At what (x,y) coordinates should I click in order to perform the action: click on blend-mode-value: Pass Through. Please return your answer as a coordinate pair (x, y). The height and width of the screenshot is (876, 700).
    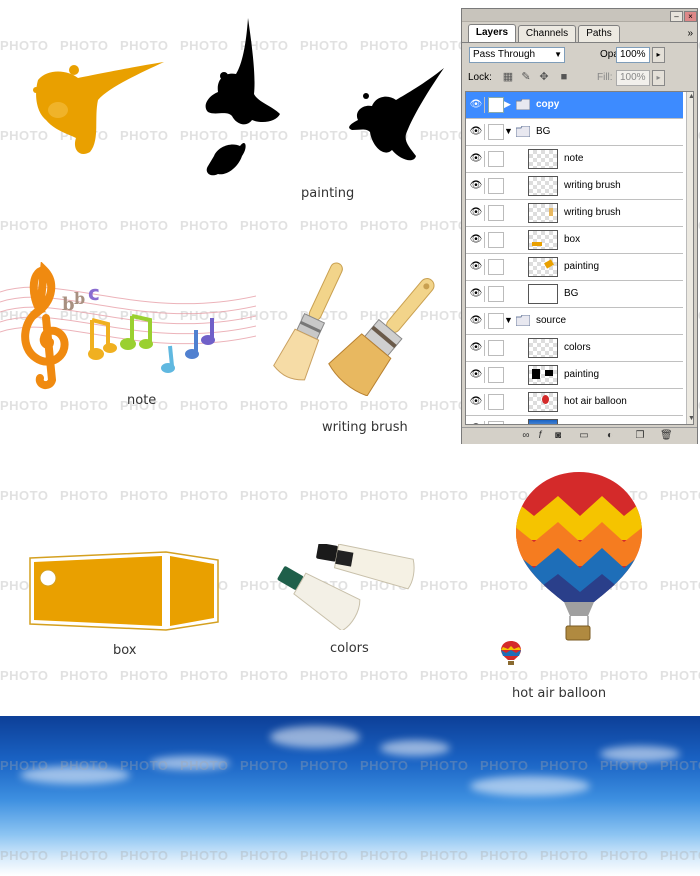
    Looking at the image, I should click on (504, 54).